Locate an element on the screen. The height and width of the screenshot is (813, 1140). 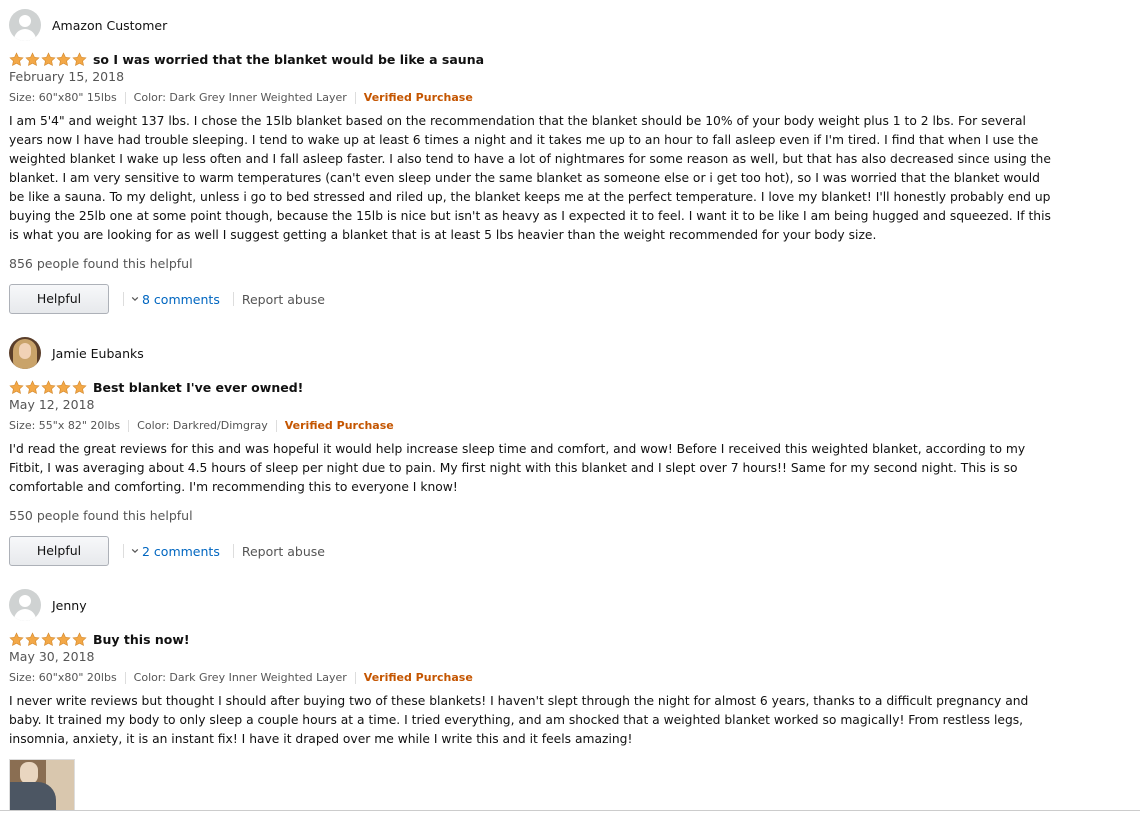
profile: Jamie Eubanks is located at coordinates (76, 353).